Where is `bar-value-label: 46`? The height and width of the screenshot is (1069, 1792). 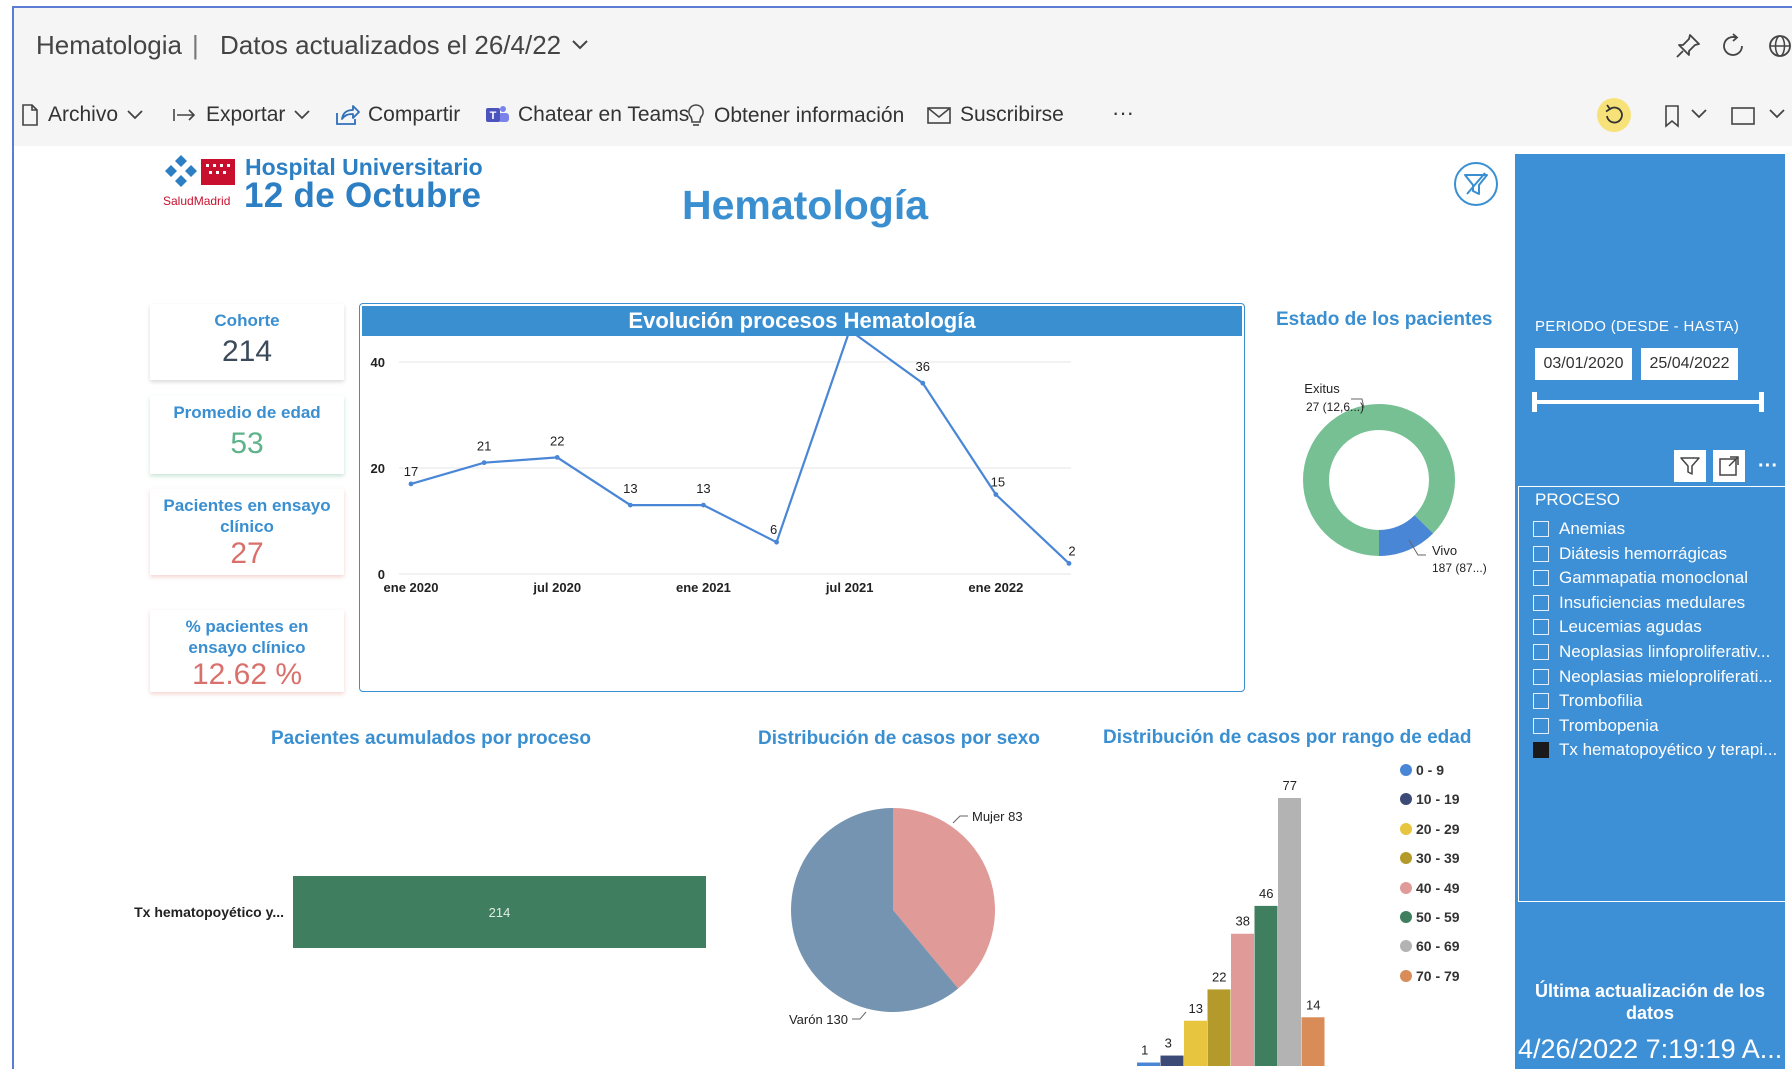
bar-value-label: 46 is located at coordinates (1266, 893).